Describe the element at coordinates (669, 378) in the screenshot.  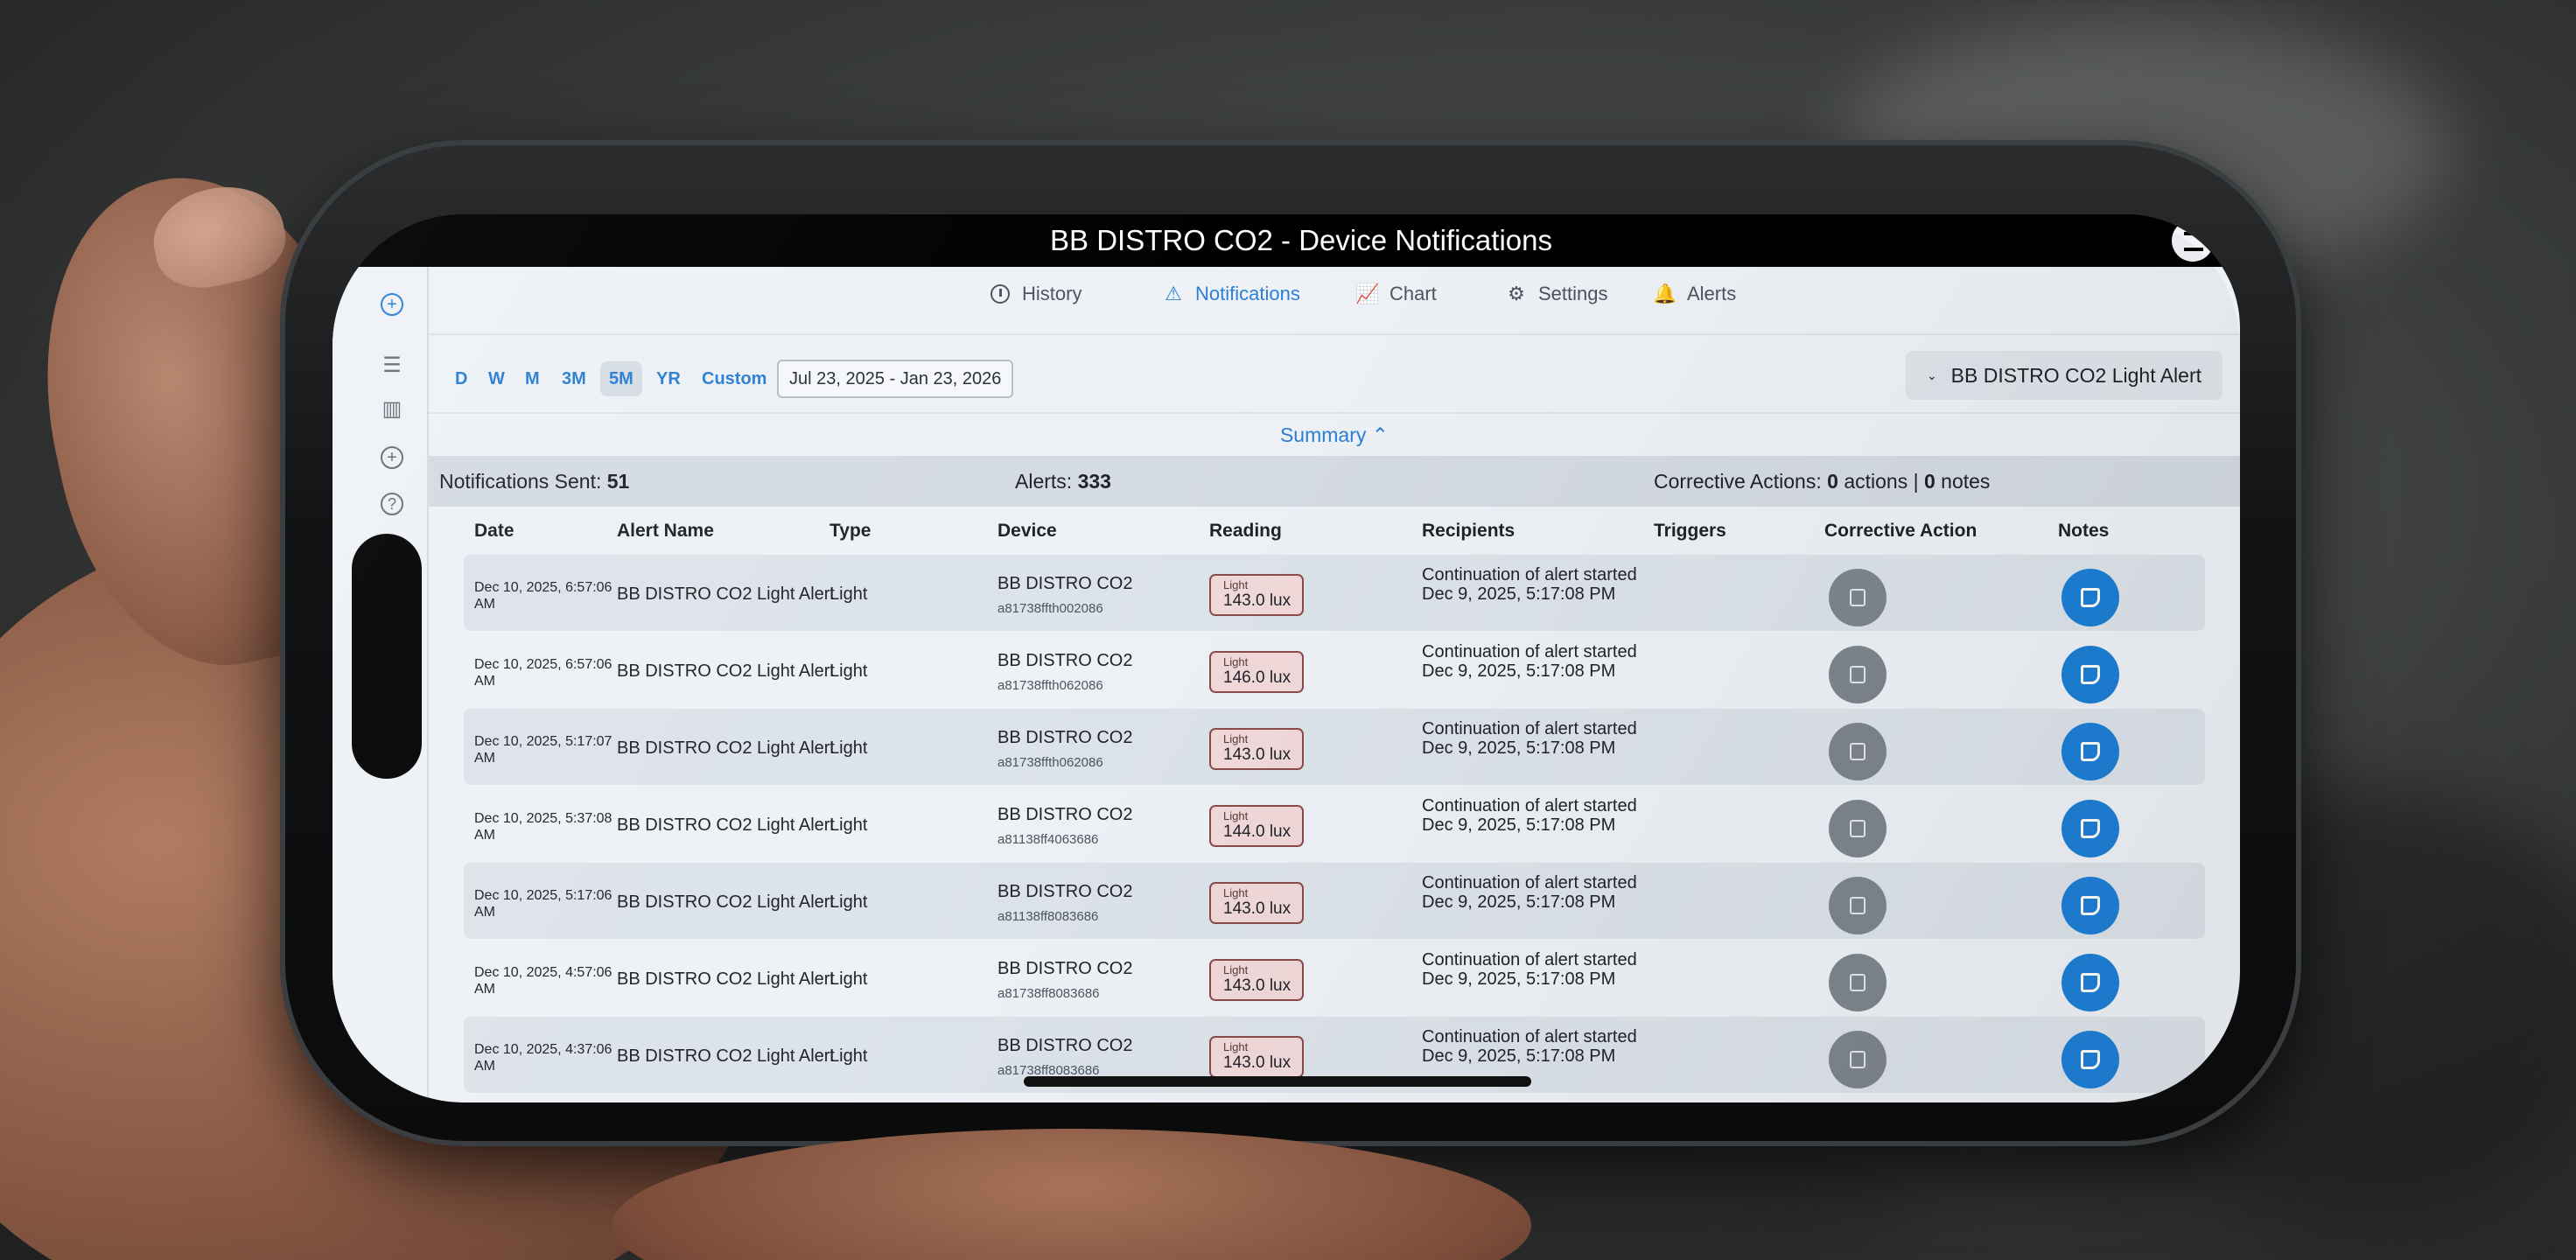
I see `range-button-yr: YR` at that location.